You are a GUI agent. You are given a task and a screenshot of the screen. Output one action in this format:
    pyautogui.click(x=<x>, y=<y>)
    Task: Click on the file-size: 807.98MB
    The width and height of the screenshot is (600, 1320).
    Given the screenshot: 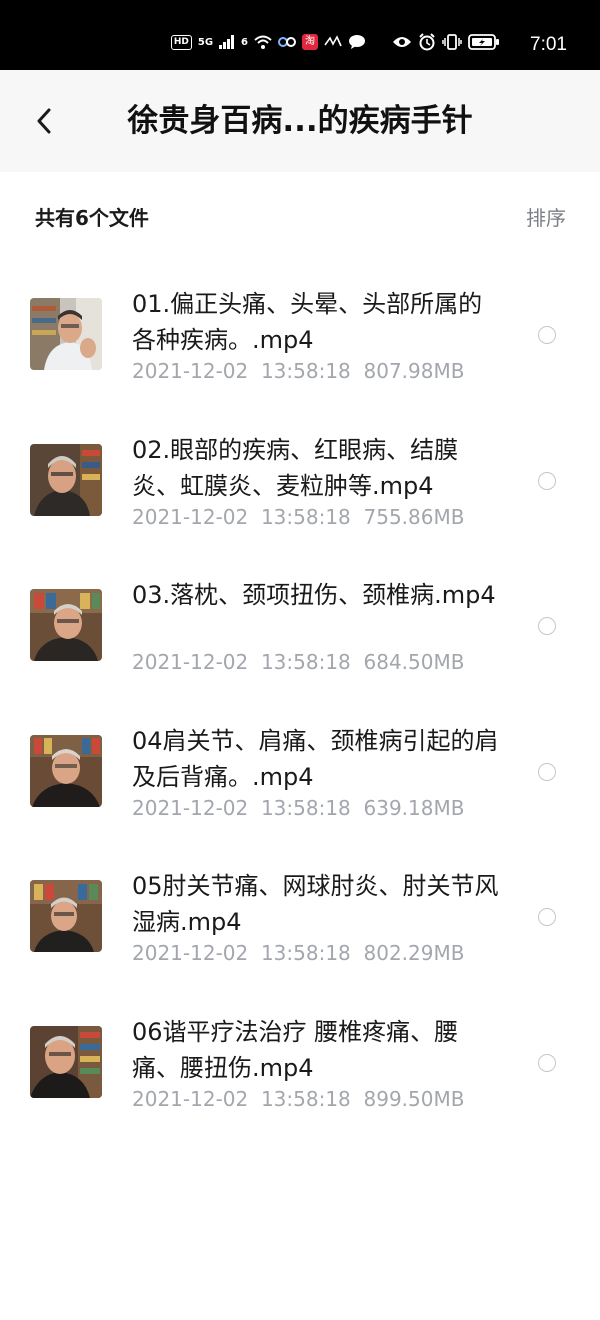 What is the action you would take?
    pyautogui.click(x=414, y=371)
    